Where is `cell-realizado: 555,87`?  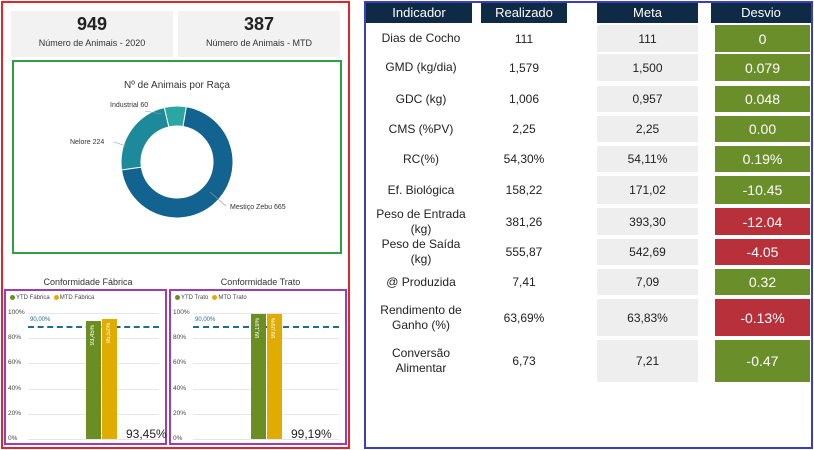
cell-realizado: 555,87 is located at coordinates (524, 252).